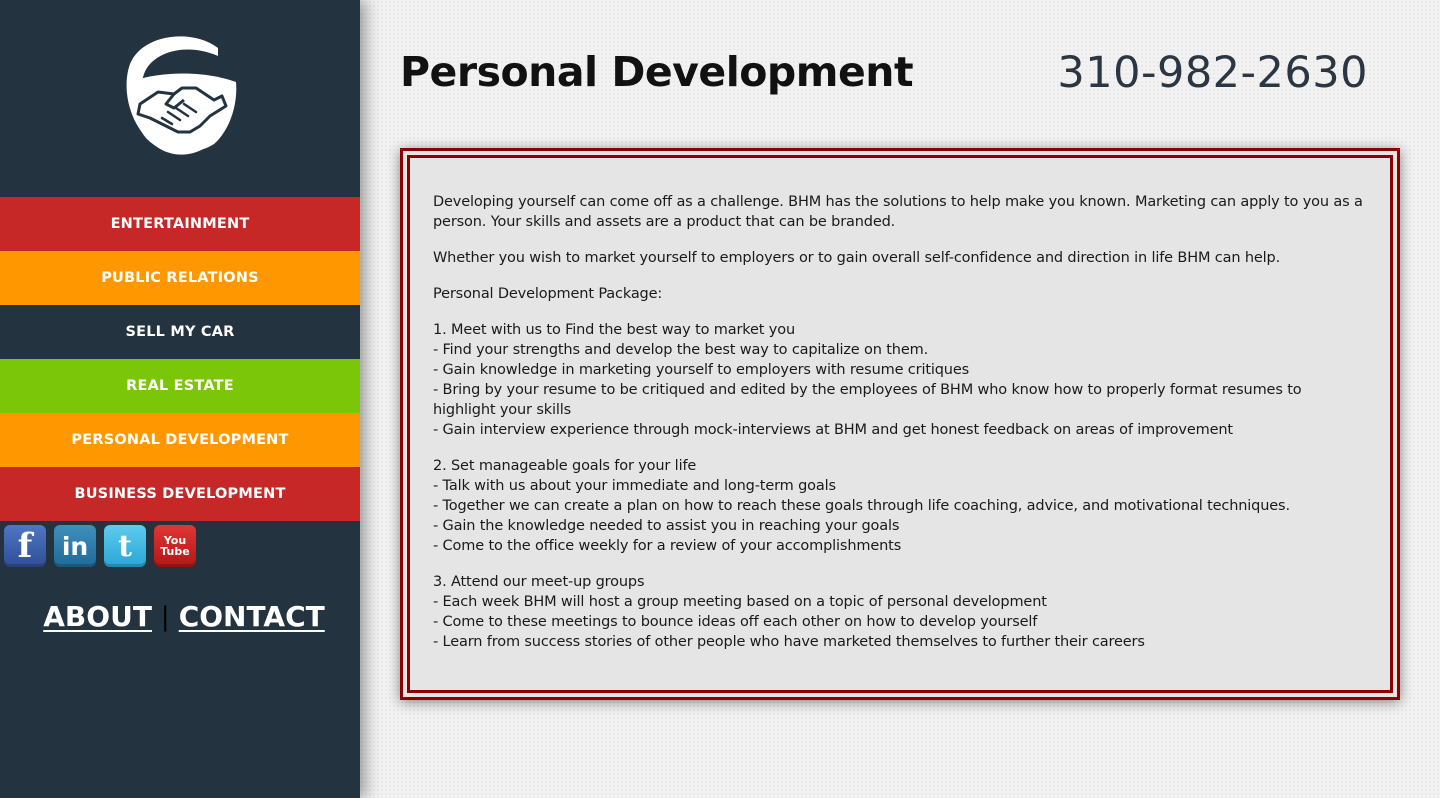 Image resolution: width=1440 pixels, height=798 pixels. I want to click on nav-public-relations: PUBLIC RELATIONS, so click(180, 278).